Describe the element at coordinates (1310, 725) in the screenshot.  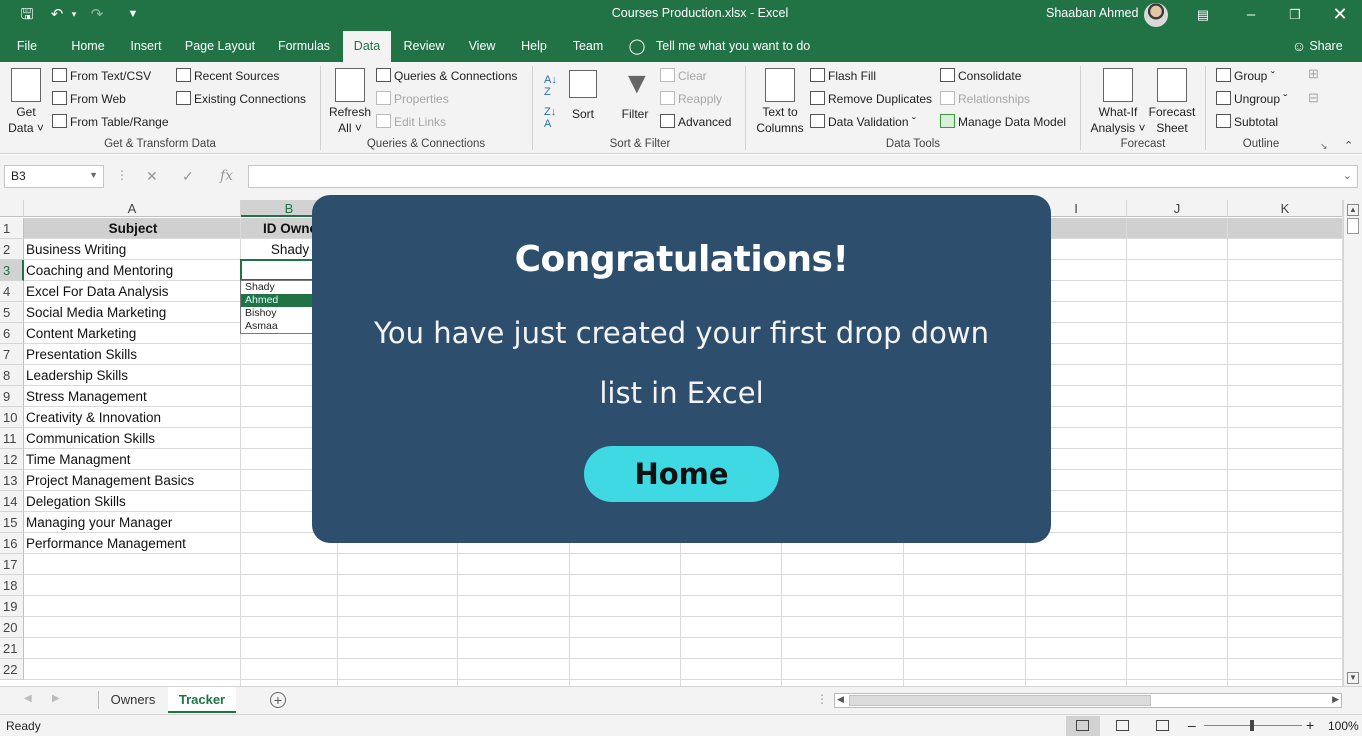
I see `zoom-in-icon: +` at that location.